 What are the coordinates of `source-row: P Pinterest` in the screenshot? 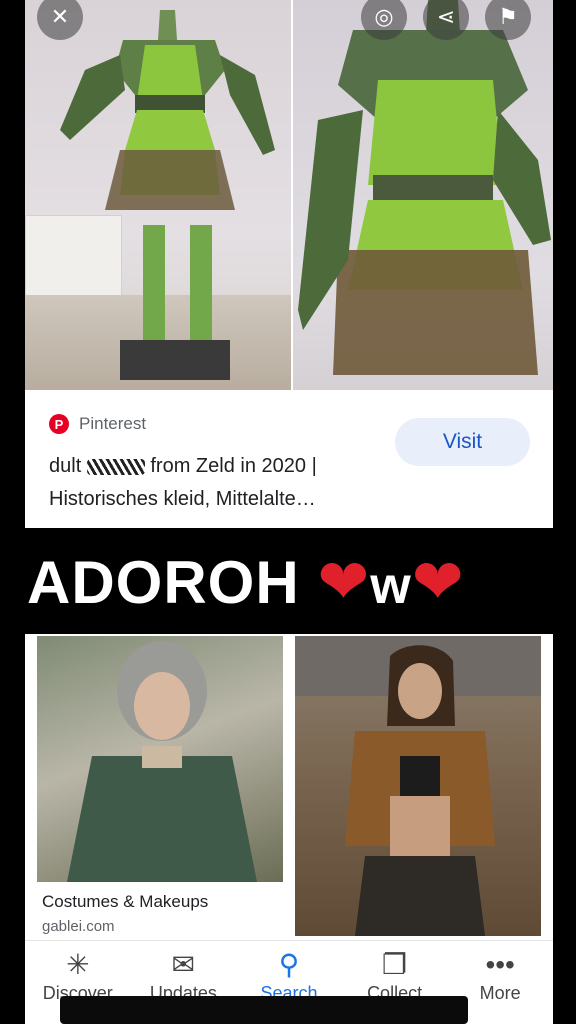 It's located at (97, 424).